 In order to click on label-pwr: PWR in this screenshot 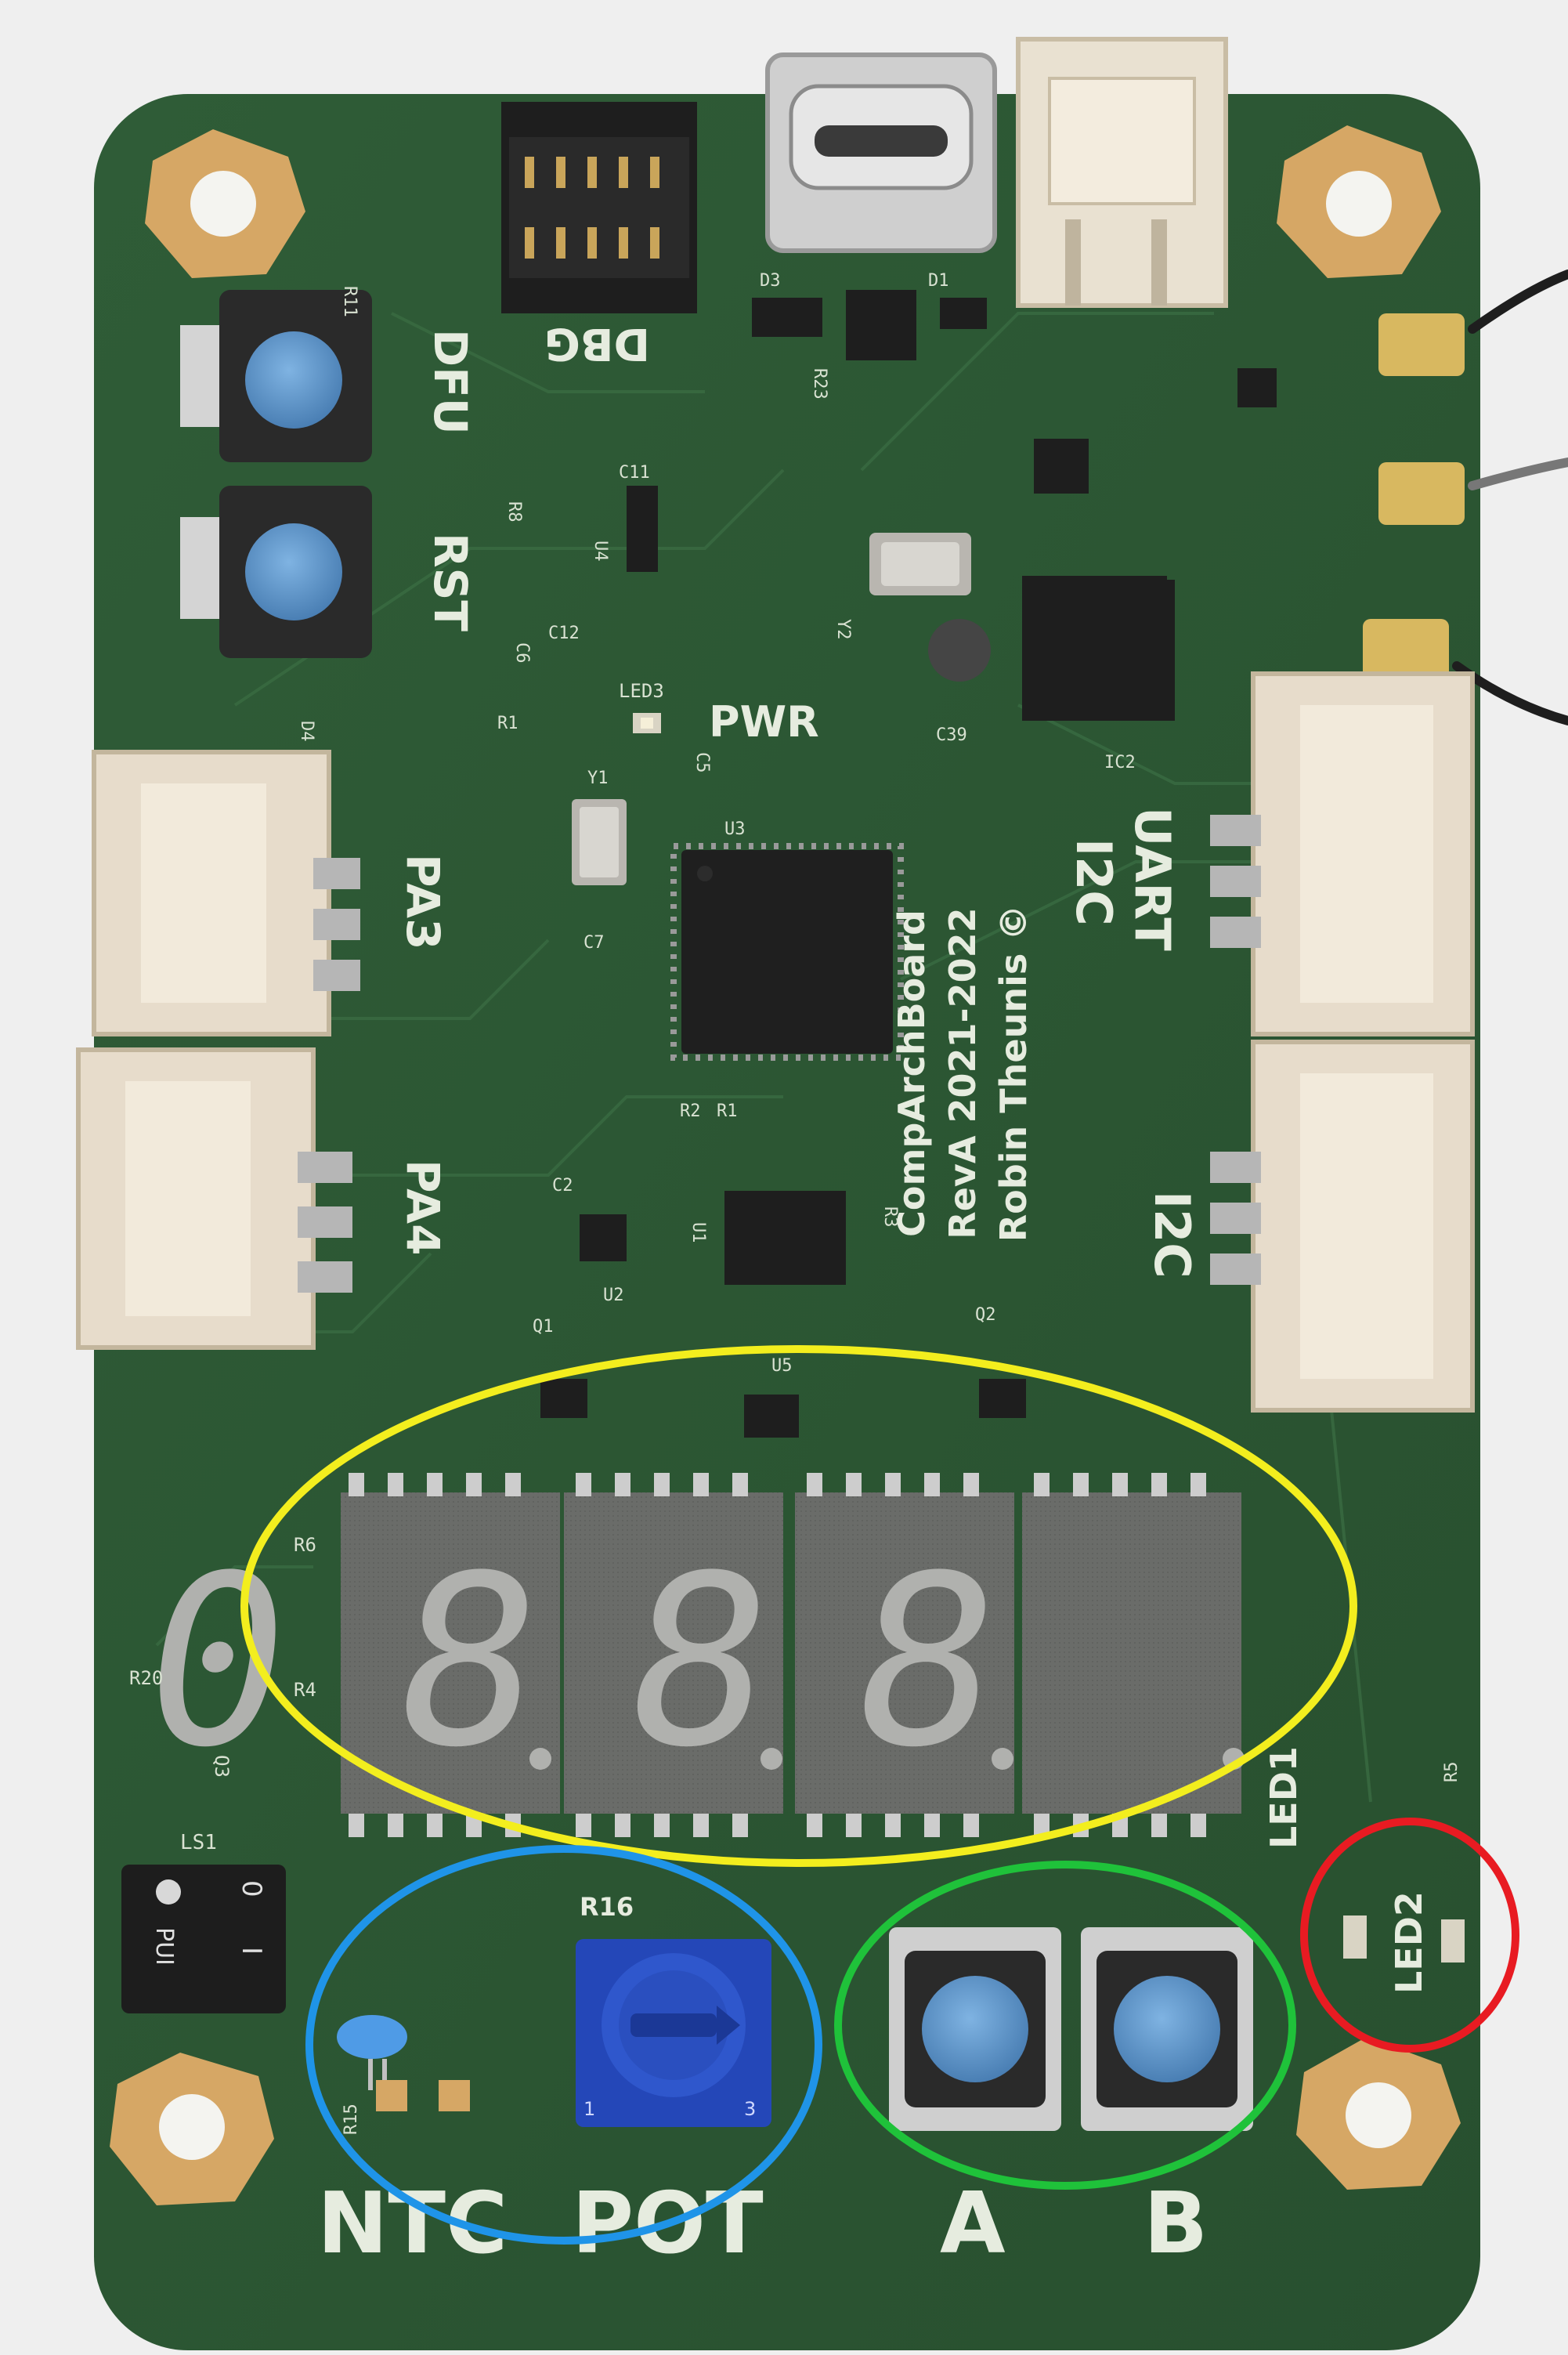, I will do `click(764, 722)`.